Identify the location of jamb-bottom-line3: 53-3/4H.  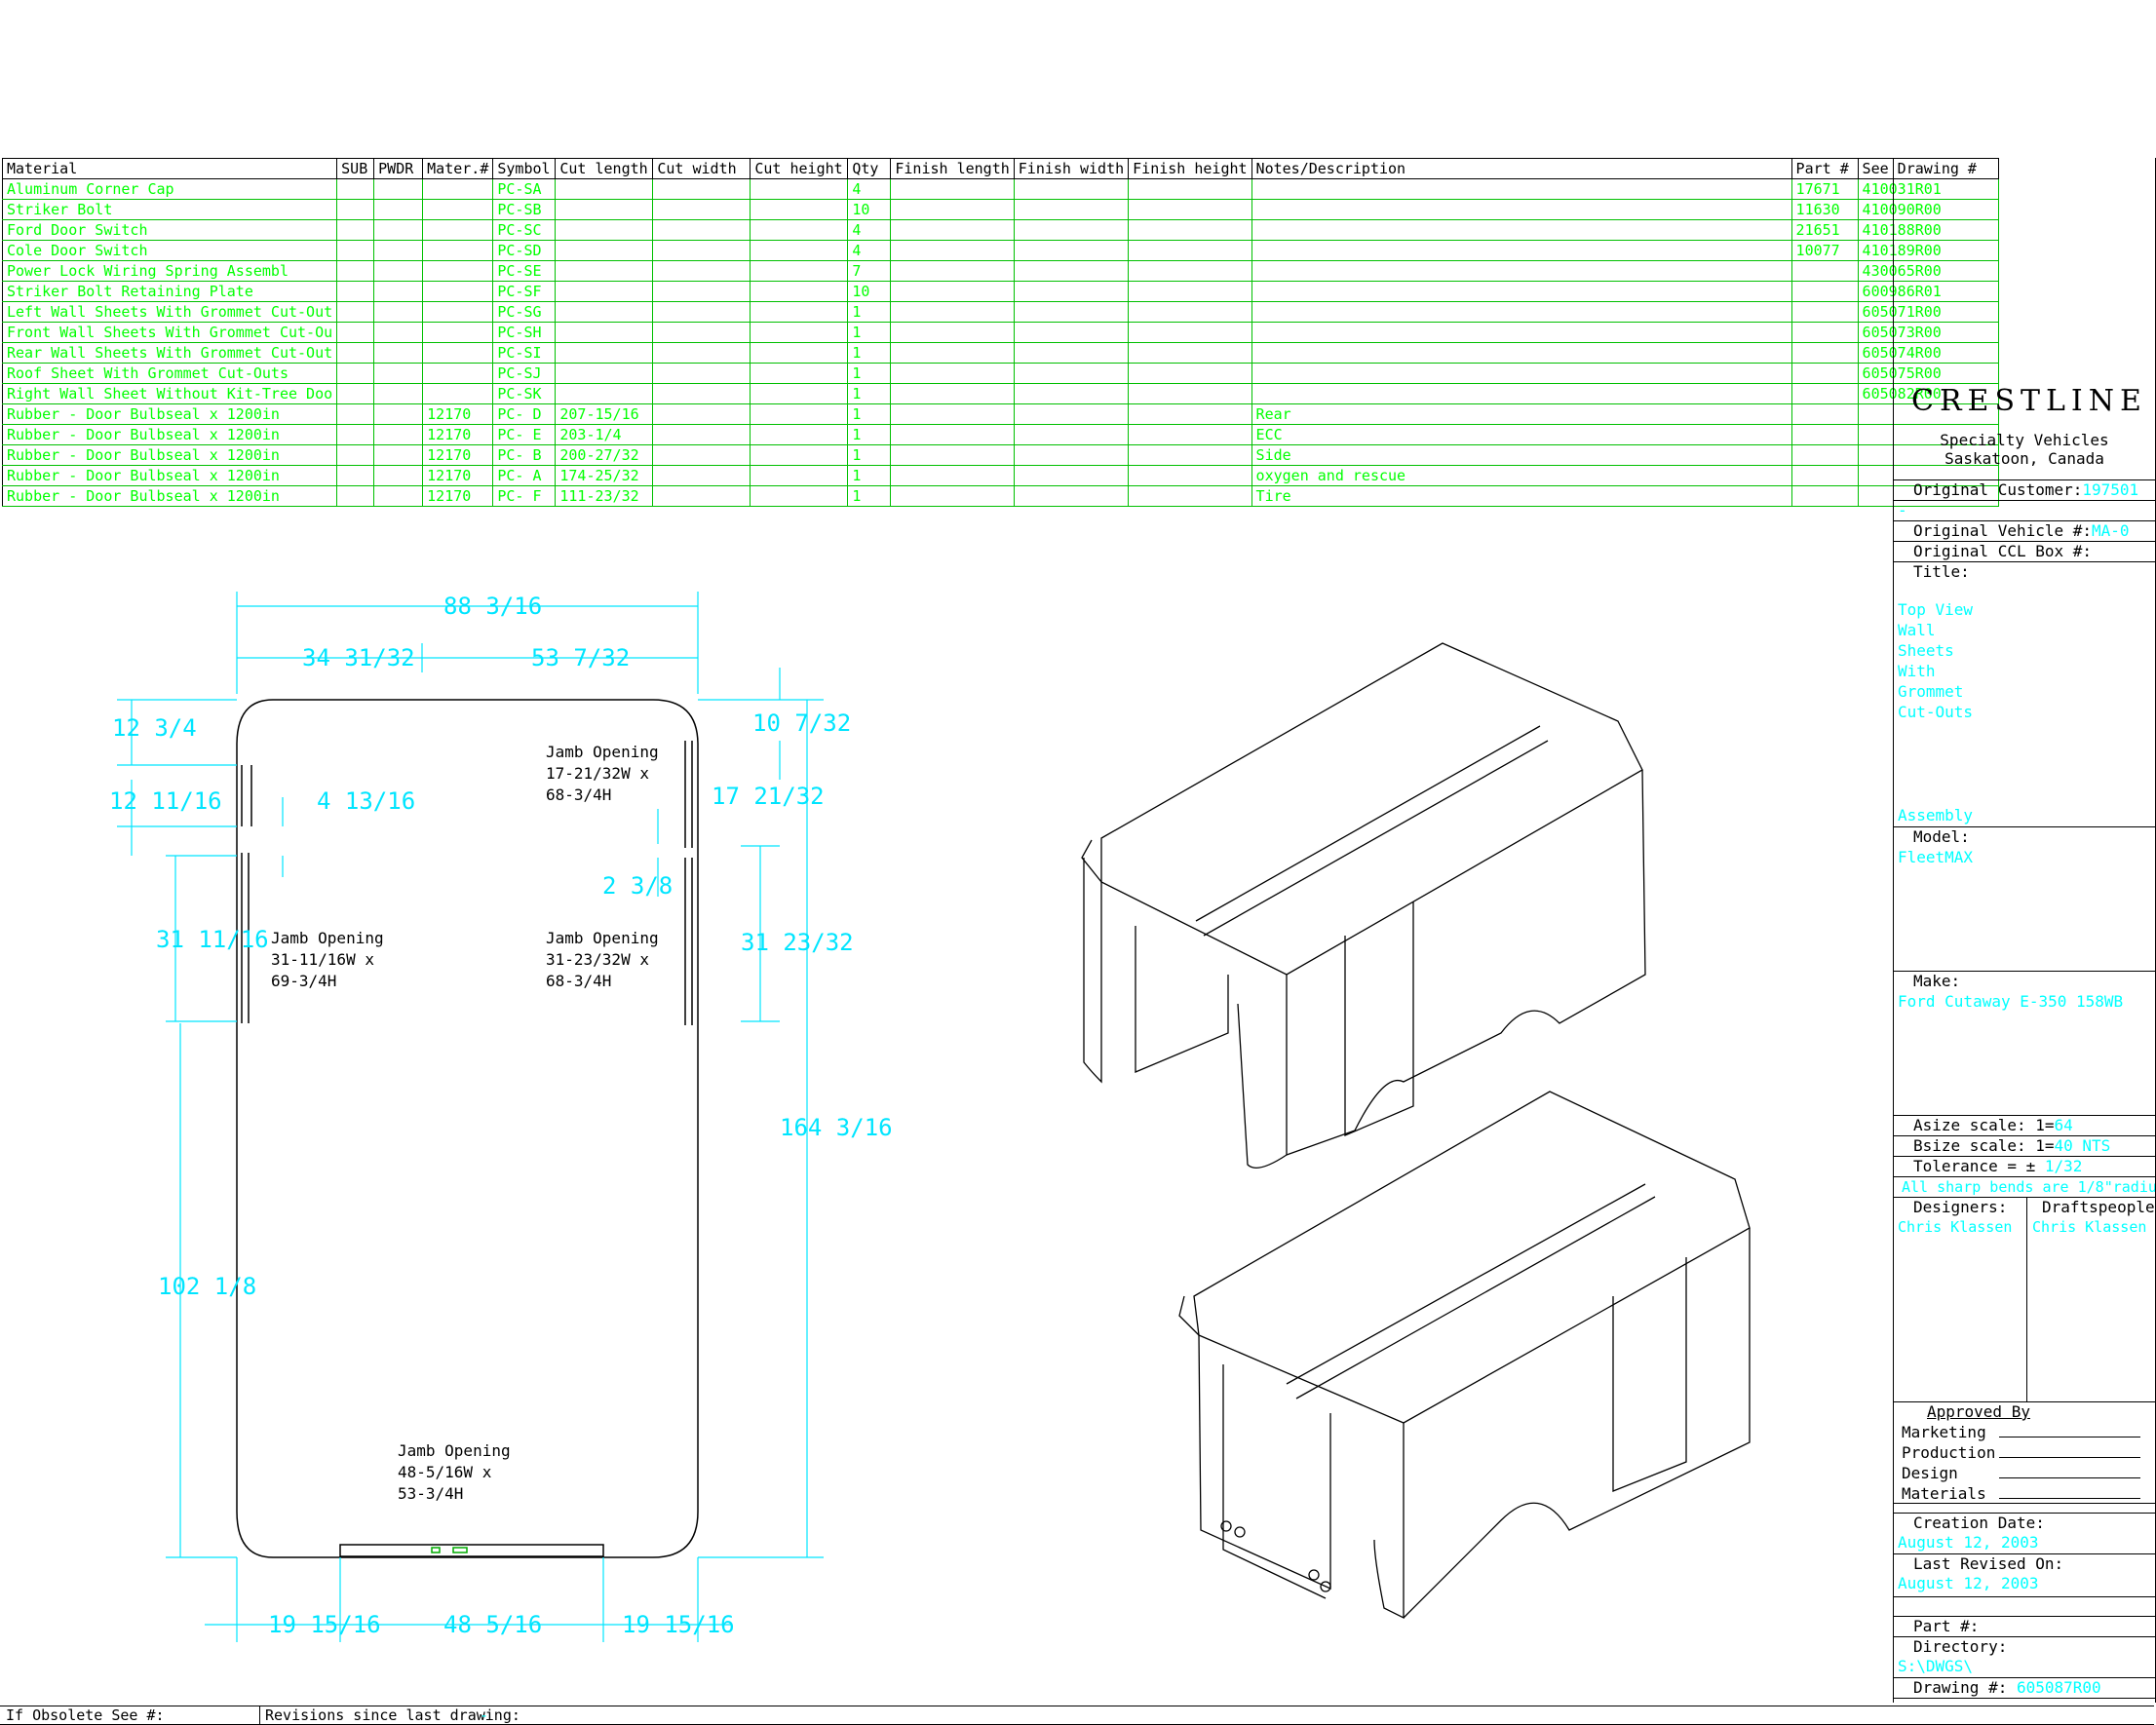
(430, 1493).